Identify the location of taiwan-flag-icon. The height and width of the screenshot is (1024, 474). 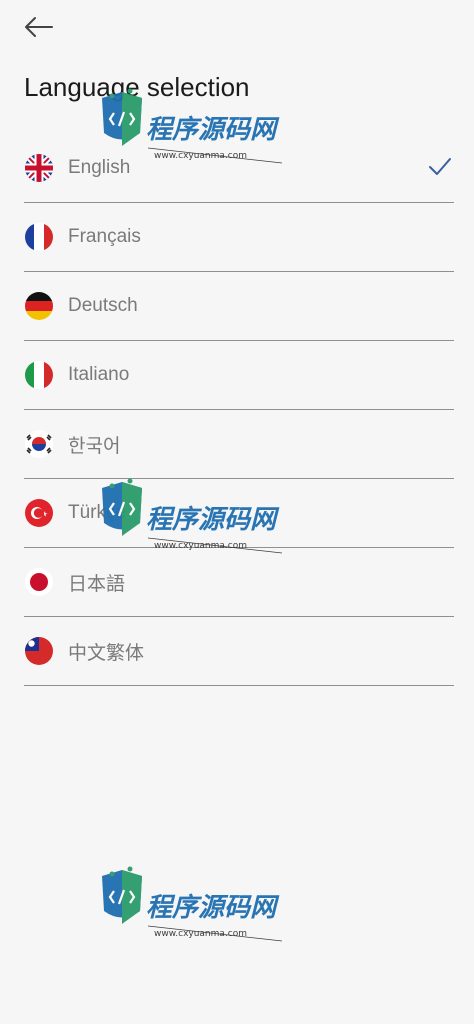
(39, 651).